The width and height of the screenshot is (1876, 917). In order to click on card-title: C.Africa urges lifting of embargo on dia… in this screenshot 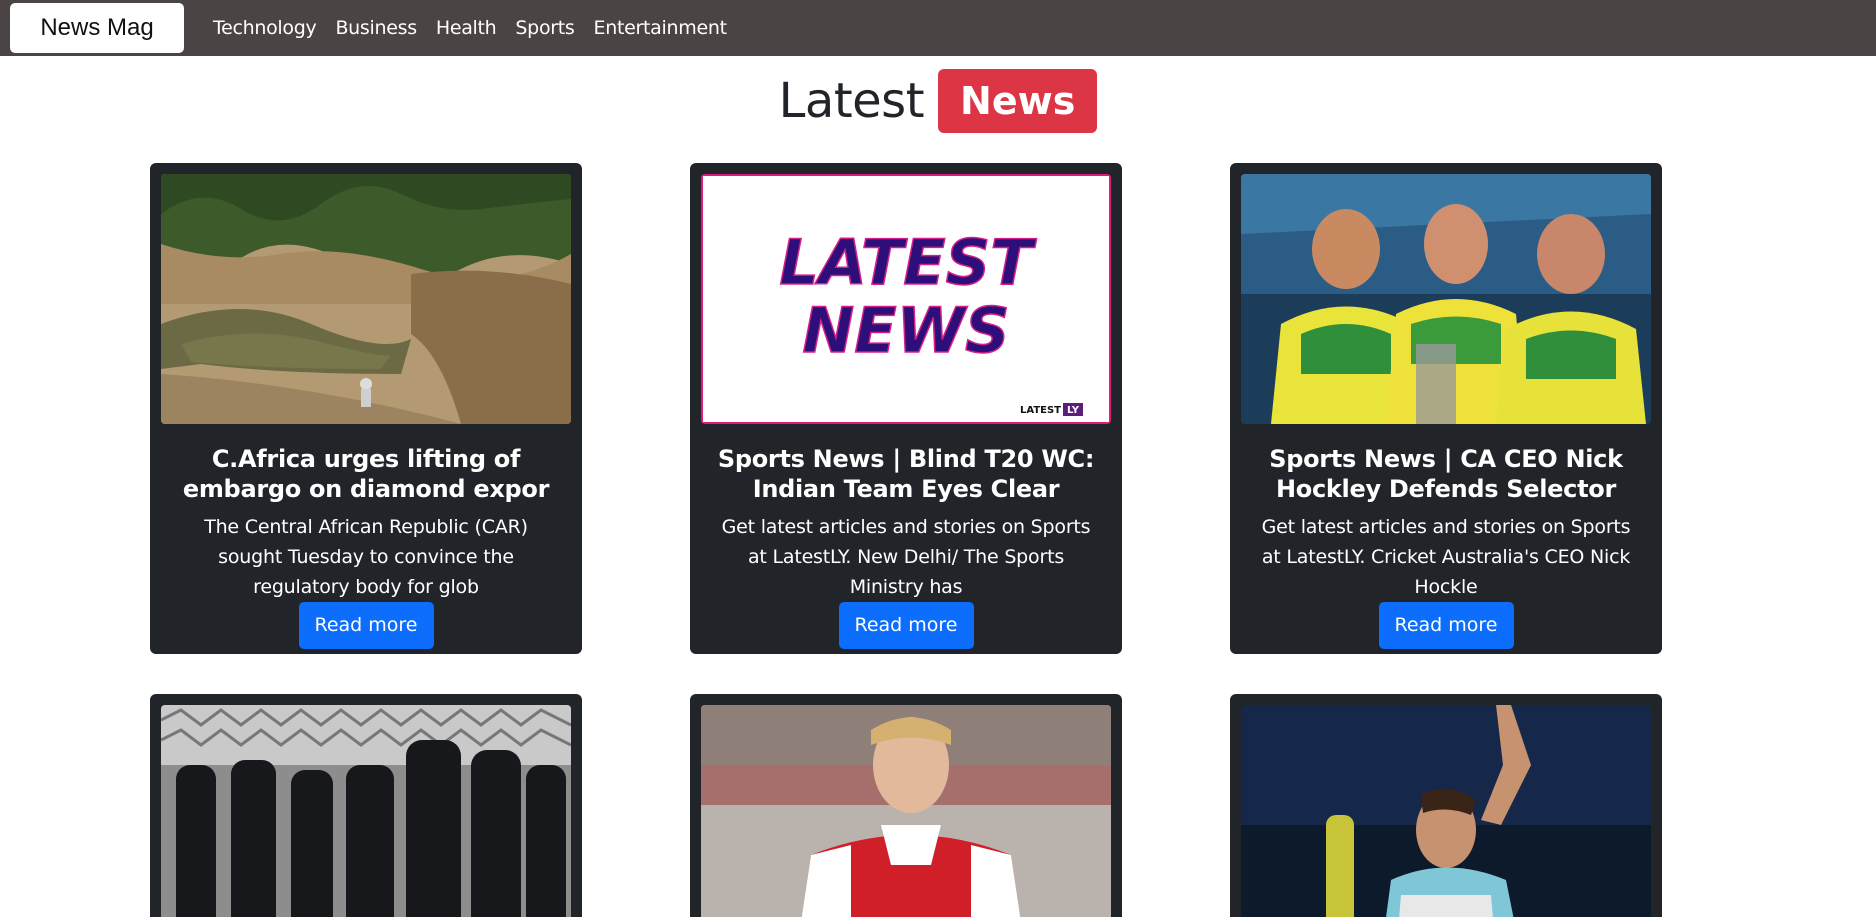, I will do `click(366, 474)`.